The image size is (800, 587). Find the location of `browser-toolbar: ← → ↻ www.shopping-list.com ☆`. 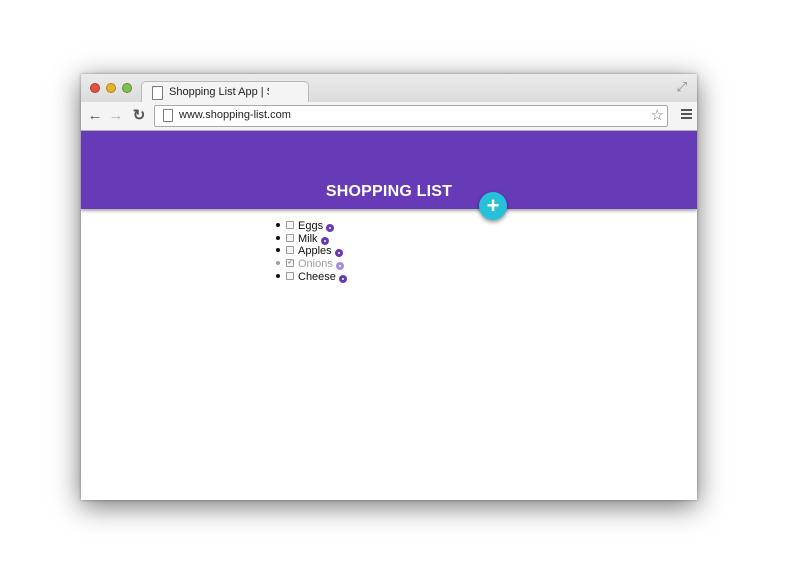

browser-toolbar: ← → ↻ www.shopping-list.com ☆ is located at coordinates (389, 116).